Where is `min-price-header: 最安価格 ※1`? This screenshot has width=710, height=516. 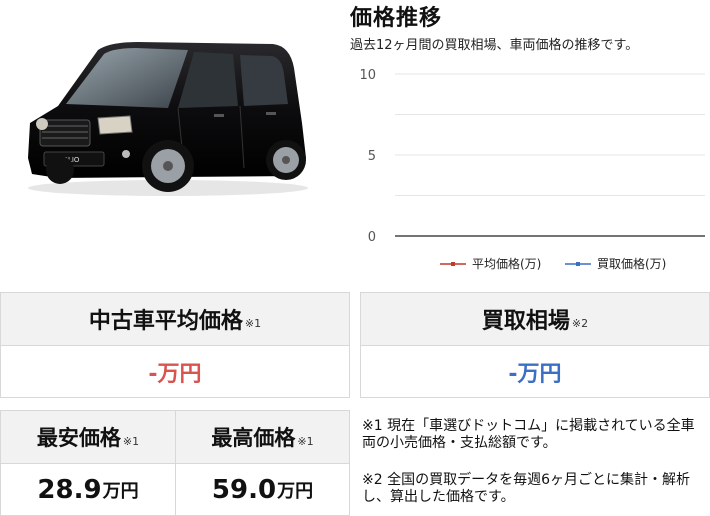
min-price-header: 最安価格 ※1 is located at coordinates (88, 437).